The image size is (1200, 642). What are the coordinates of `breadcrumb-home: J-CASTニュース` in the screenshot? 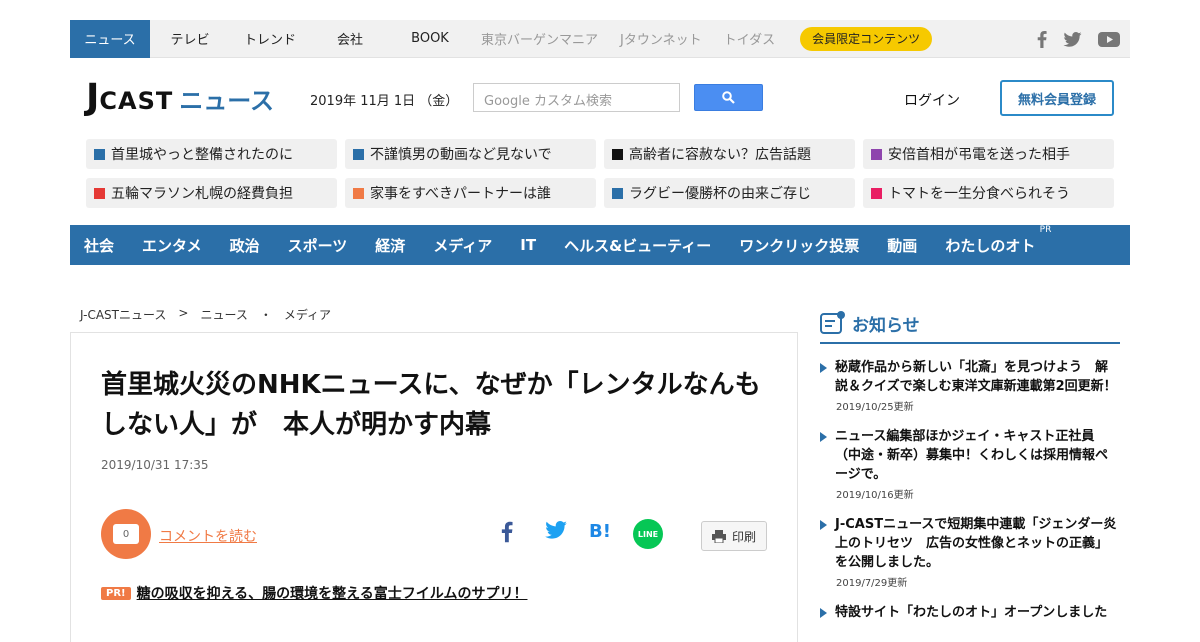 It's located at (123, 314).